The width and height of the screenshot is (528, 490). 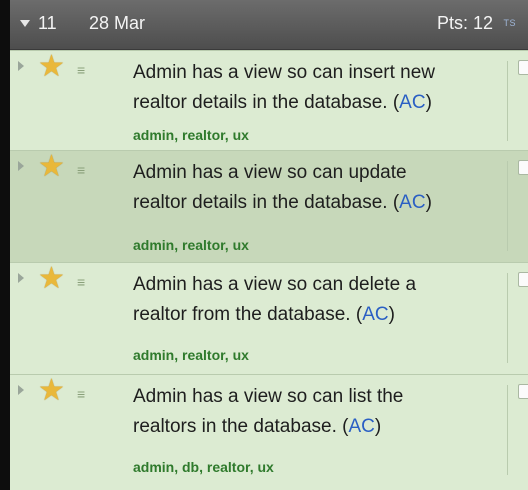 I want to click on collapse-triangle-icon, so click(x=25, y=23).